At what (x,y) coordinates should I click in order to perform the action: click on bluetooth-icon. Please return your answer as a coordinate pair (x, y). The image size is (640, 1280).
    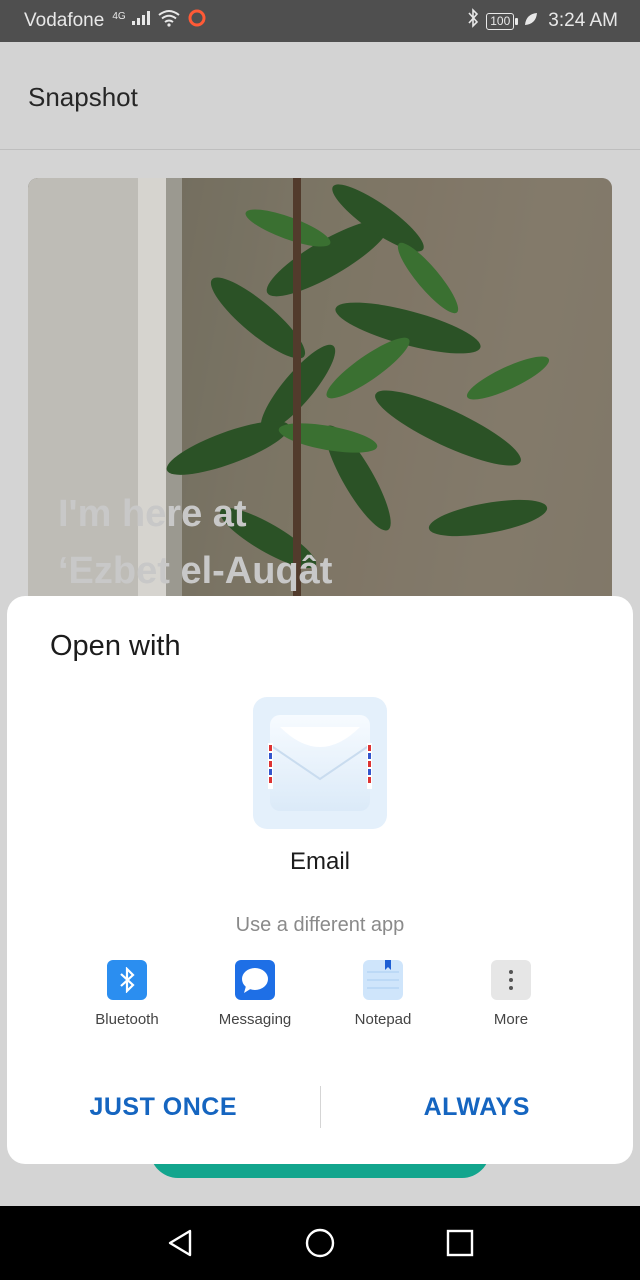
    Looking at the image, I should click on (127, 980).